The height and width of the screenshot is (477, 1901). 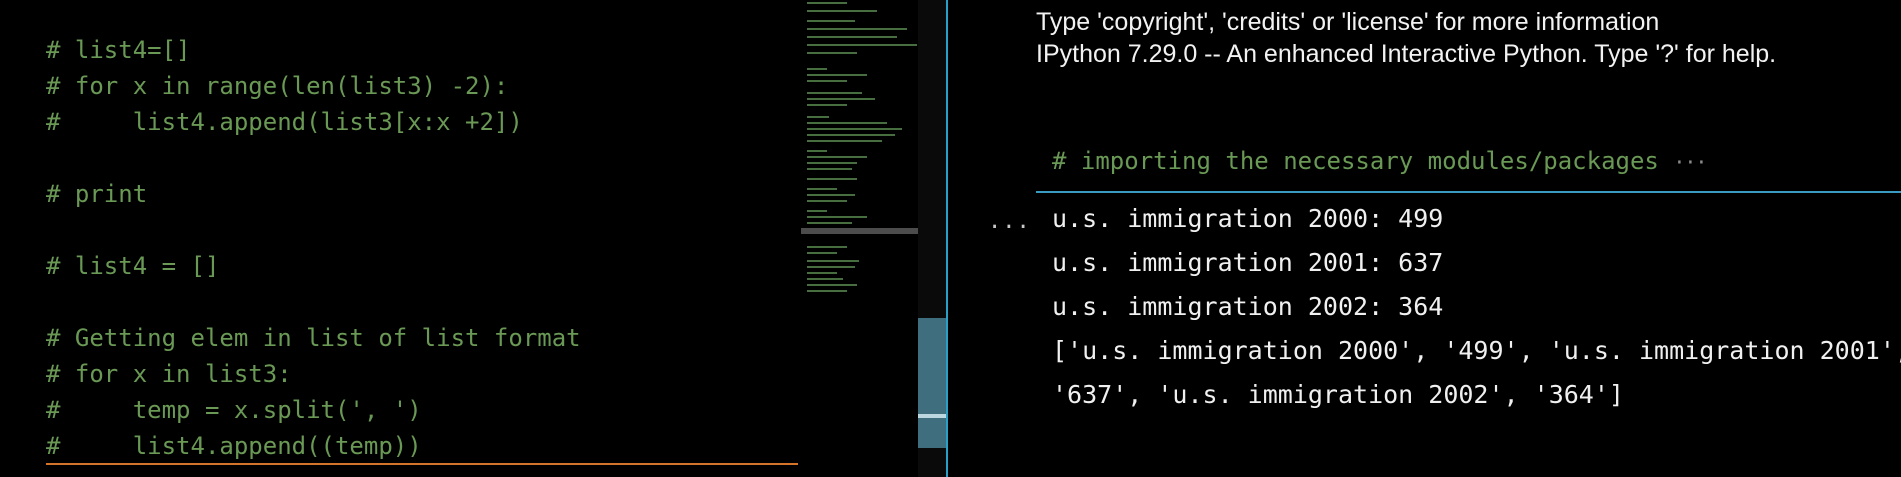 I want to click on output-line: '637', 'u.s. immigration 2002', '364'], so click(x=1338, y=394).